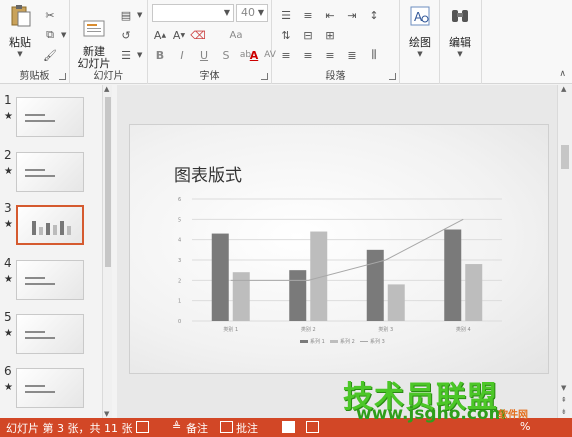 Image resolution: width=572 pixels, height=437 pixels. What do you see at coordinates (109, 42) in the screenshot?
I see `slides-group: 新建 幻灯片 ▤ ▼ ↺ ☰ ▼ 幻灯片` at bounding box center [109, 42].